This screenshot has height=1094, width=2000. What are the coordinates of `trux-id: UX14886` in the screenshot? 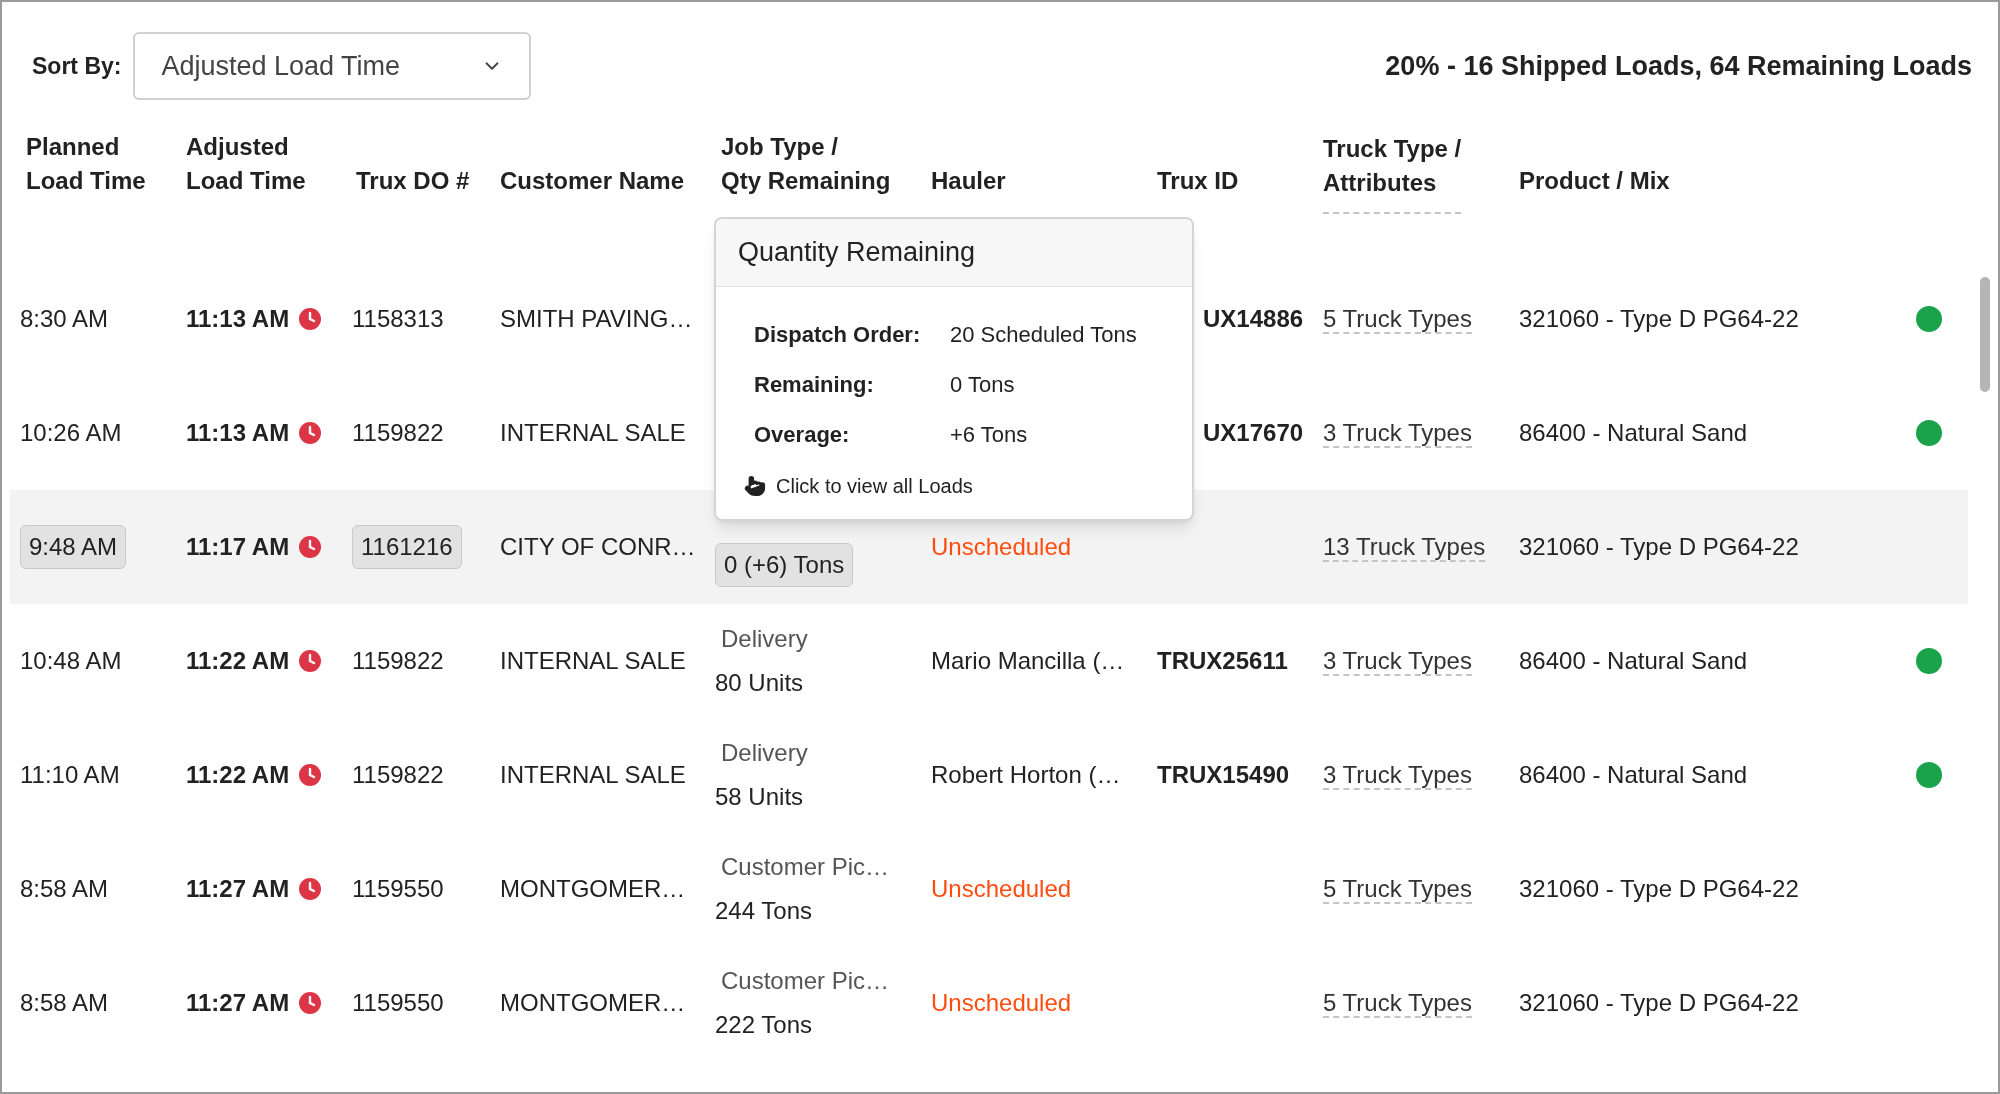 It's located at (1253, 318).